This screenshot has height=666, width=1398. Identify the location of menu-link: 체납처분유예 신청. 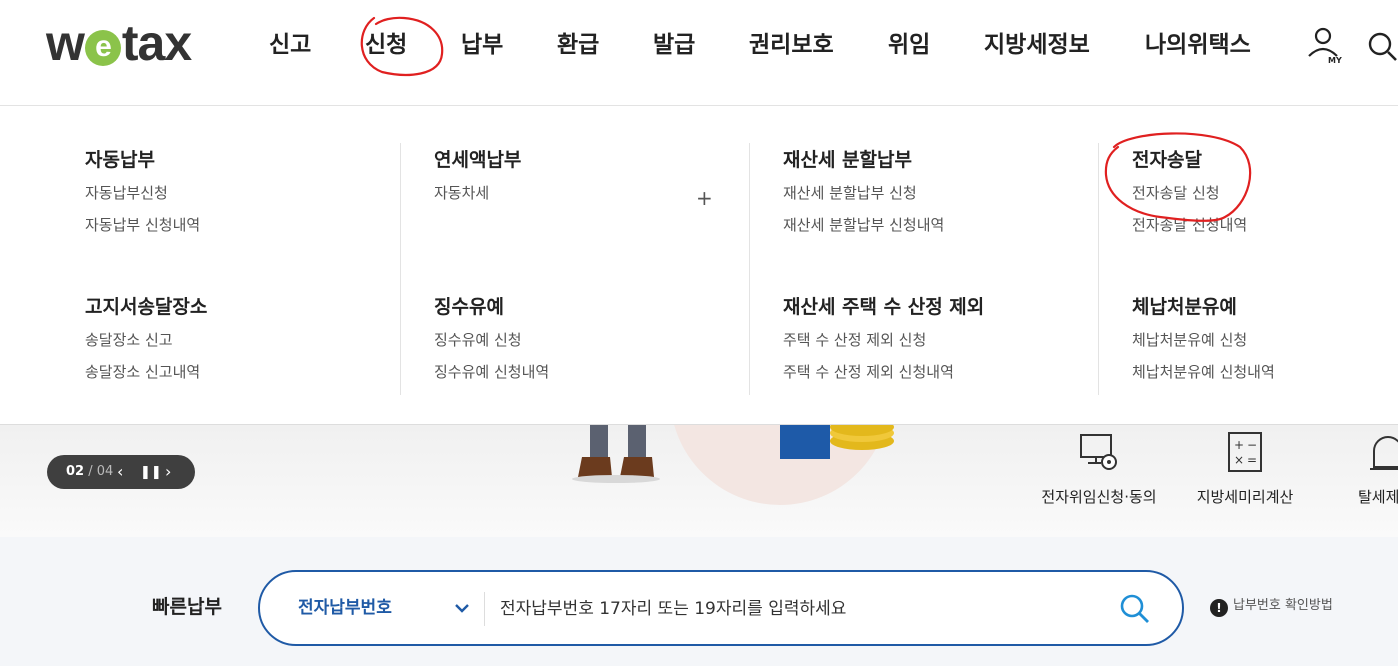
(1203, 340).